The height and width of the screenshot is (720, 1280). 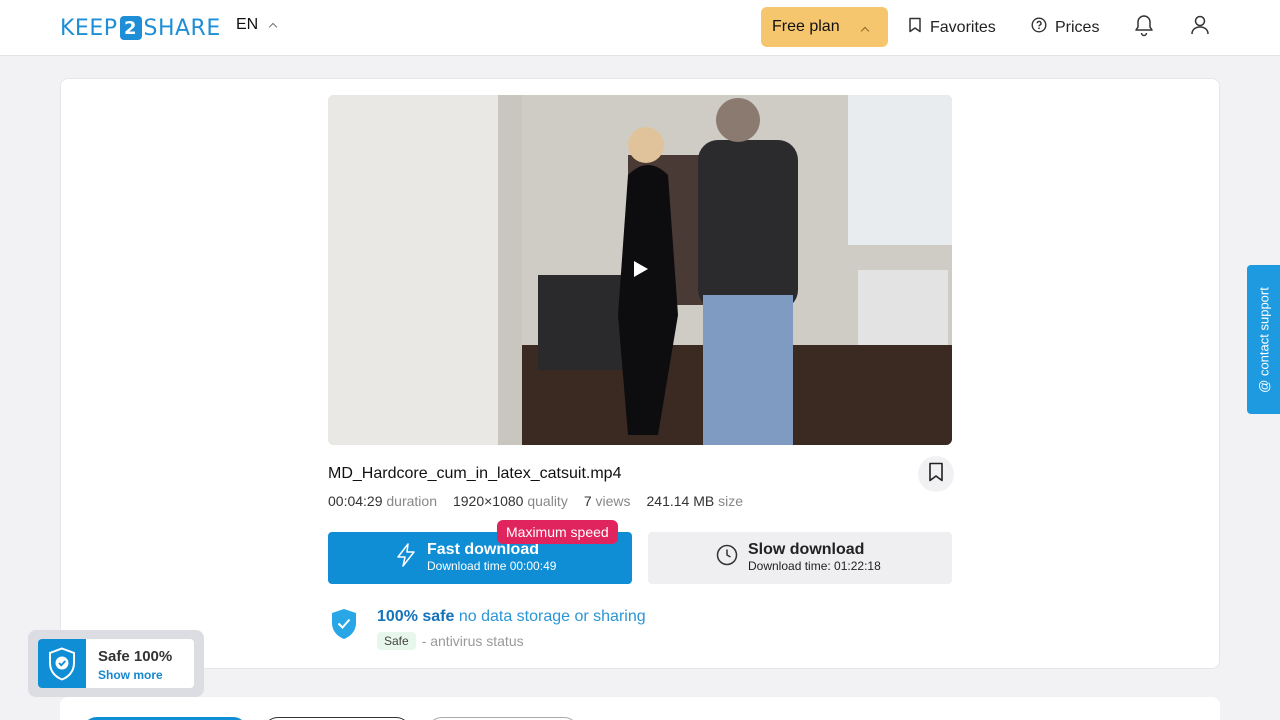 What do you see at coordinates (587, 501) in the screenshot?
I see `views-value: 7` at bounding box center [587, 501].